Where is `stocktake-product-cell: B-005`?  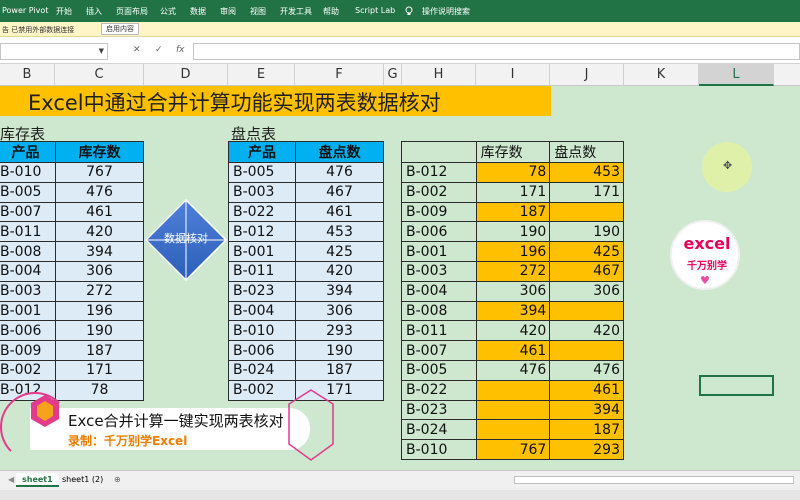
stocktake-product-cell: B-005 is located at coordinates (262, 172).